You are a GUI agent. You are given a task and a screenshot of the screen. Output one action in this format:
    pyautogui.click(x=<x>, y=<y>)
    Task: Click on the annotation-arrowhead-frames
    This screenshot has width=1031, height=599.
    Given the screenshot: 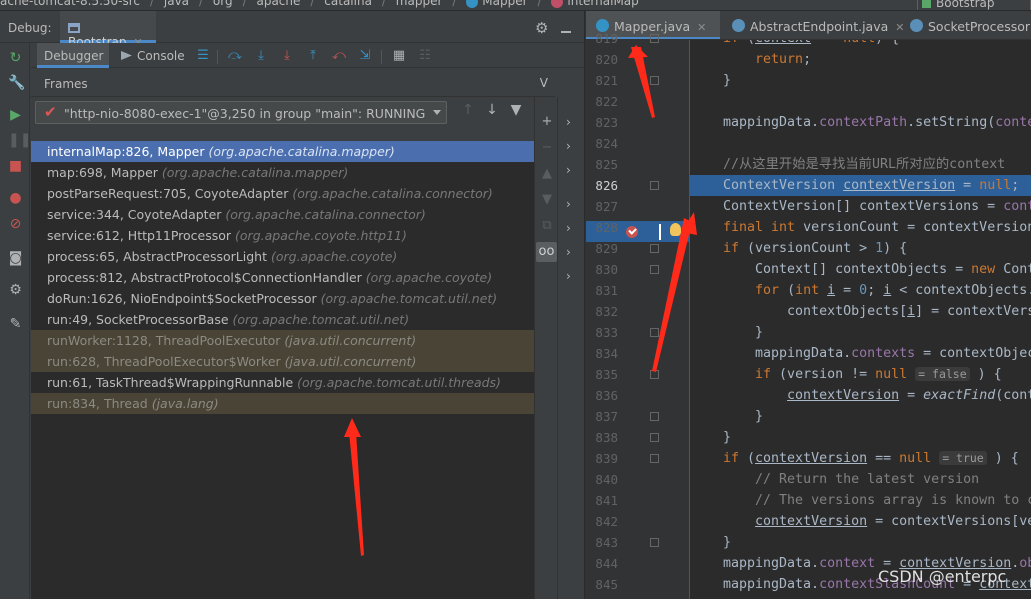 What is the action you would take?
    pyautogui.click(x=352, y=427)
    